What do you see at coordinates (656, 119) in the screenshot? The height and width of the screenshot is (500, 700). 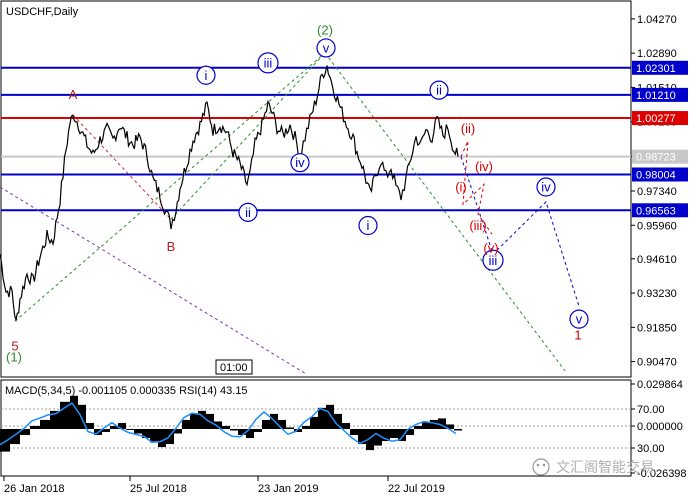 I see `level-tag-label: 1.00277` at bounding box center [656, 119].